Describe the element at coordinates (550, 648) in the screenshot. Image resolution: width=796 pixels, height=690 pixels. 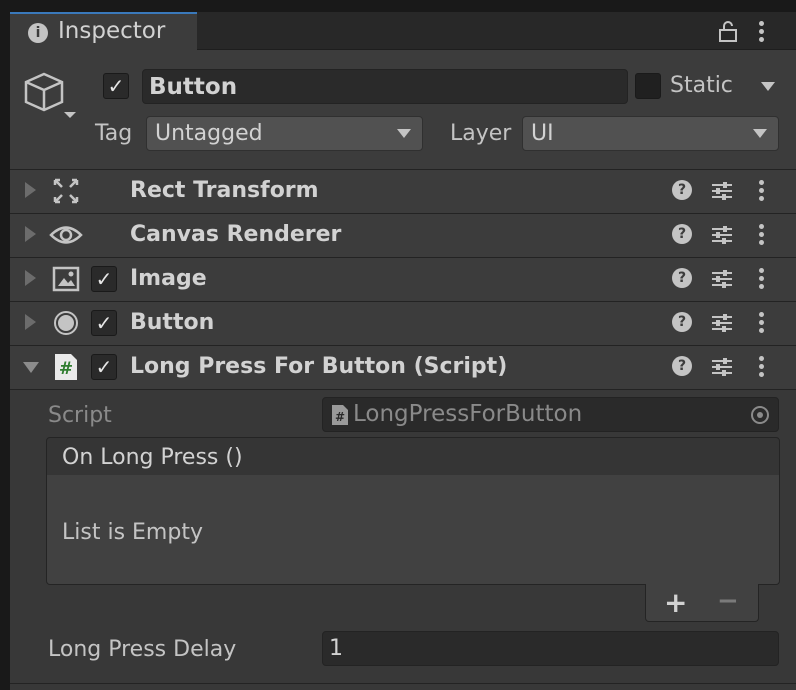
I see `delay-input: 1` at that location.